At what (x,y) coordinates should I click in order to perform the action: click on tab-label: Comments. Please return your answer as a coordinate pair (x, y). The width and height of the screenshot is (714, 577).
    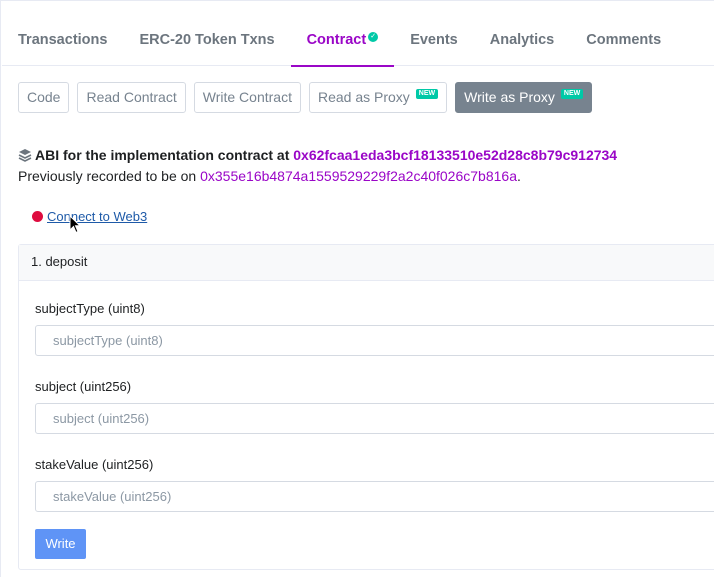
    Looking at the image, I should click on (624, 40).